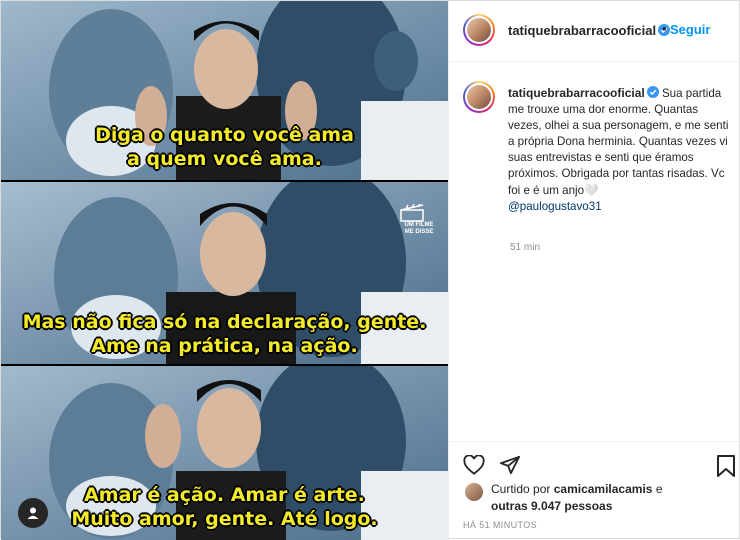 Image resolution: width=740 pixels, height=540 pixels. What do you see at coordinates (224, 495) in the screenshot?
I see `caption-line: Amar é ação. Amar é arte.` at bounding box center [224, 495].